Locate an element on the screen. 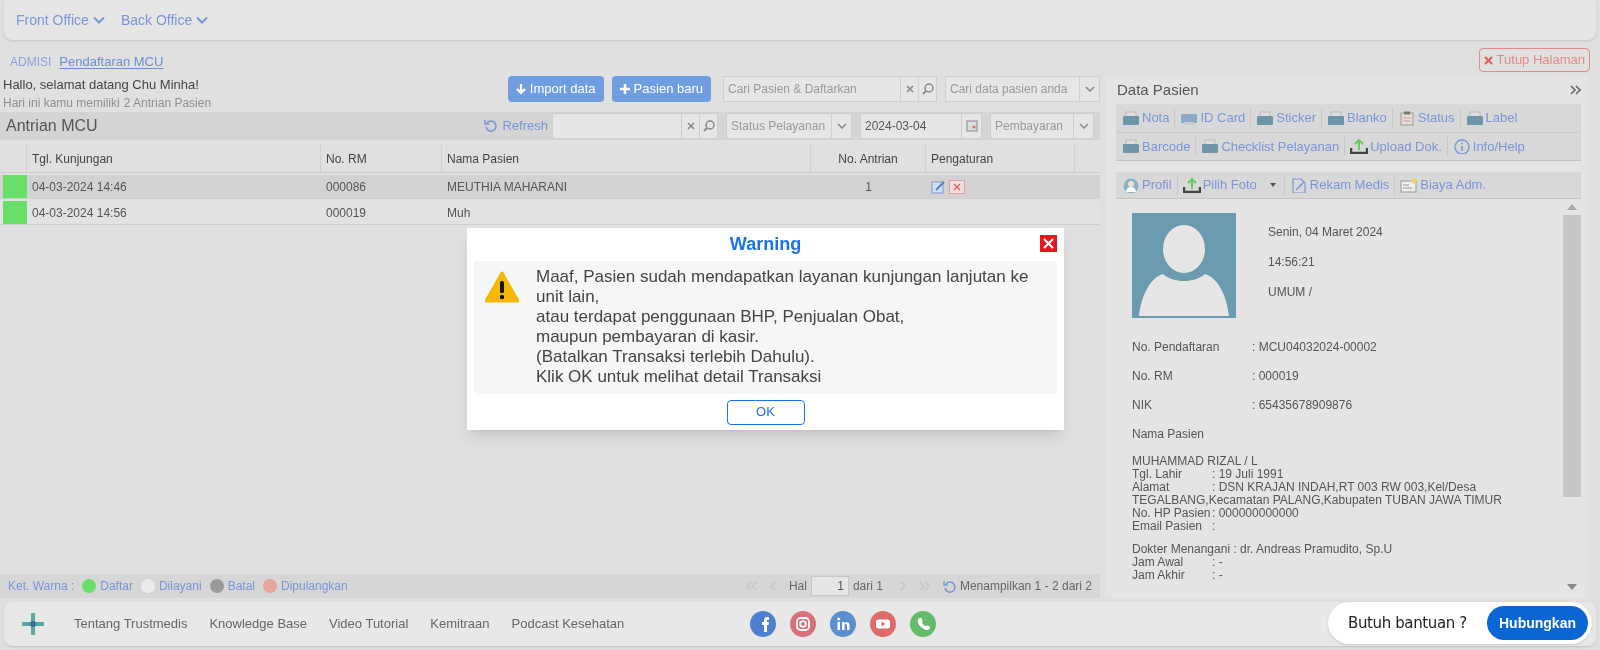 The image size is (1600, 650). clipboard-icon is located at coordinates (1406, 118).